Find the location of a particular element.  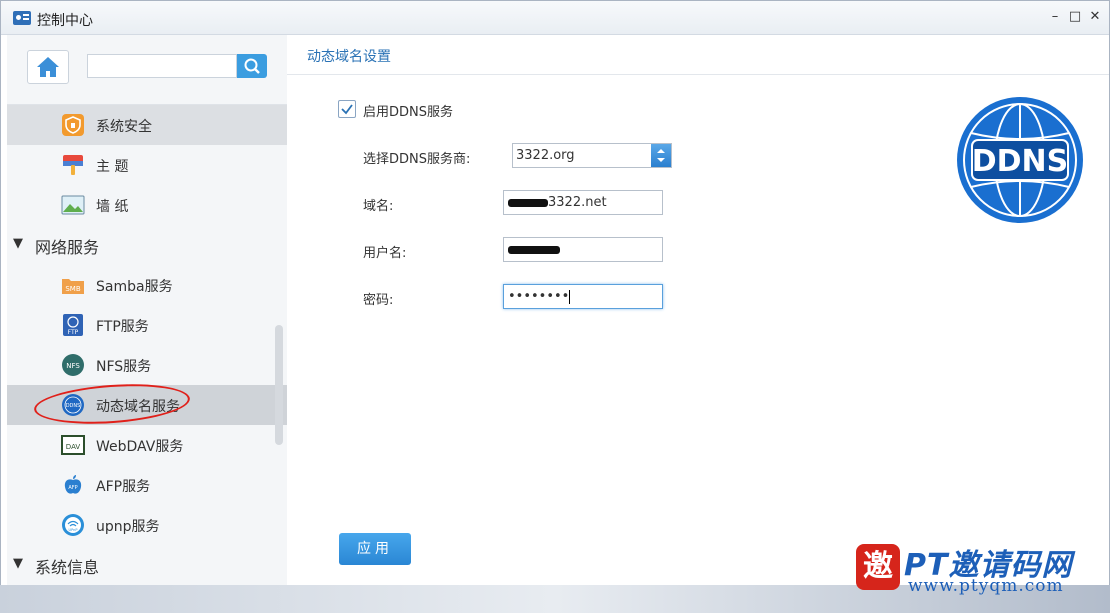

search-button is located at coordinates (252, 66).